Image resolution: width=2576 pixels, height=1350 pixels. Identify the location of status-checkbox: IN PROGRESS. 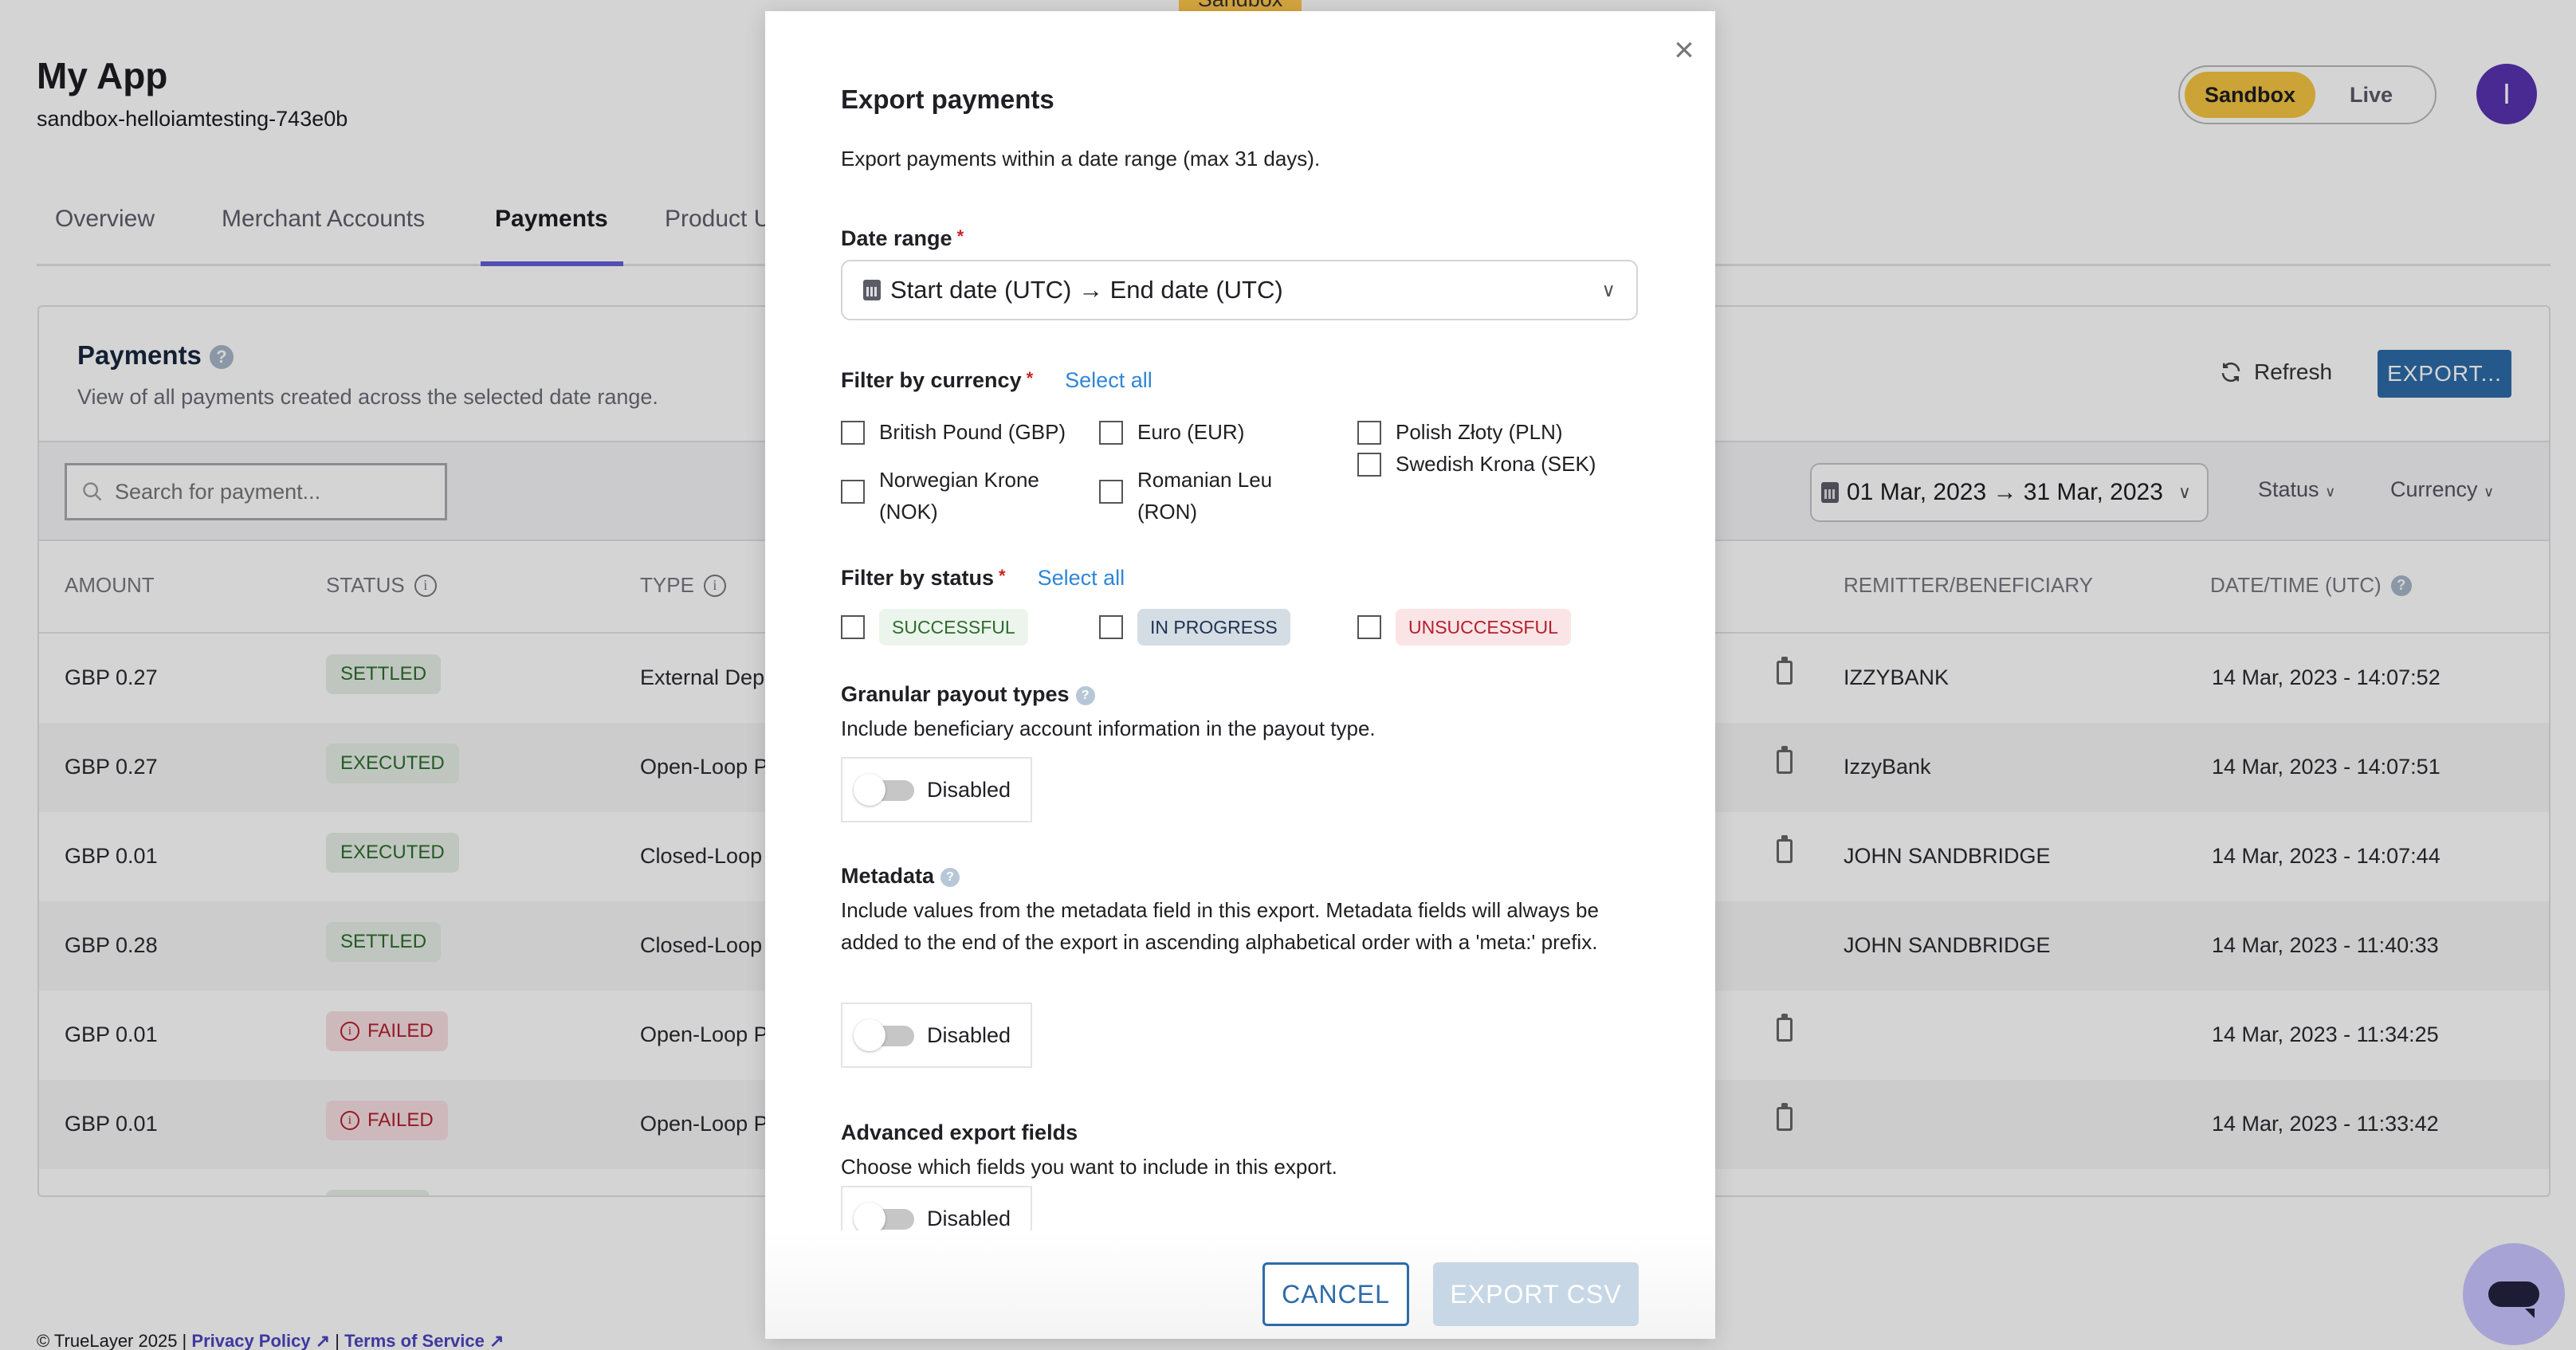
(1194, 627).